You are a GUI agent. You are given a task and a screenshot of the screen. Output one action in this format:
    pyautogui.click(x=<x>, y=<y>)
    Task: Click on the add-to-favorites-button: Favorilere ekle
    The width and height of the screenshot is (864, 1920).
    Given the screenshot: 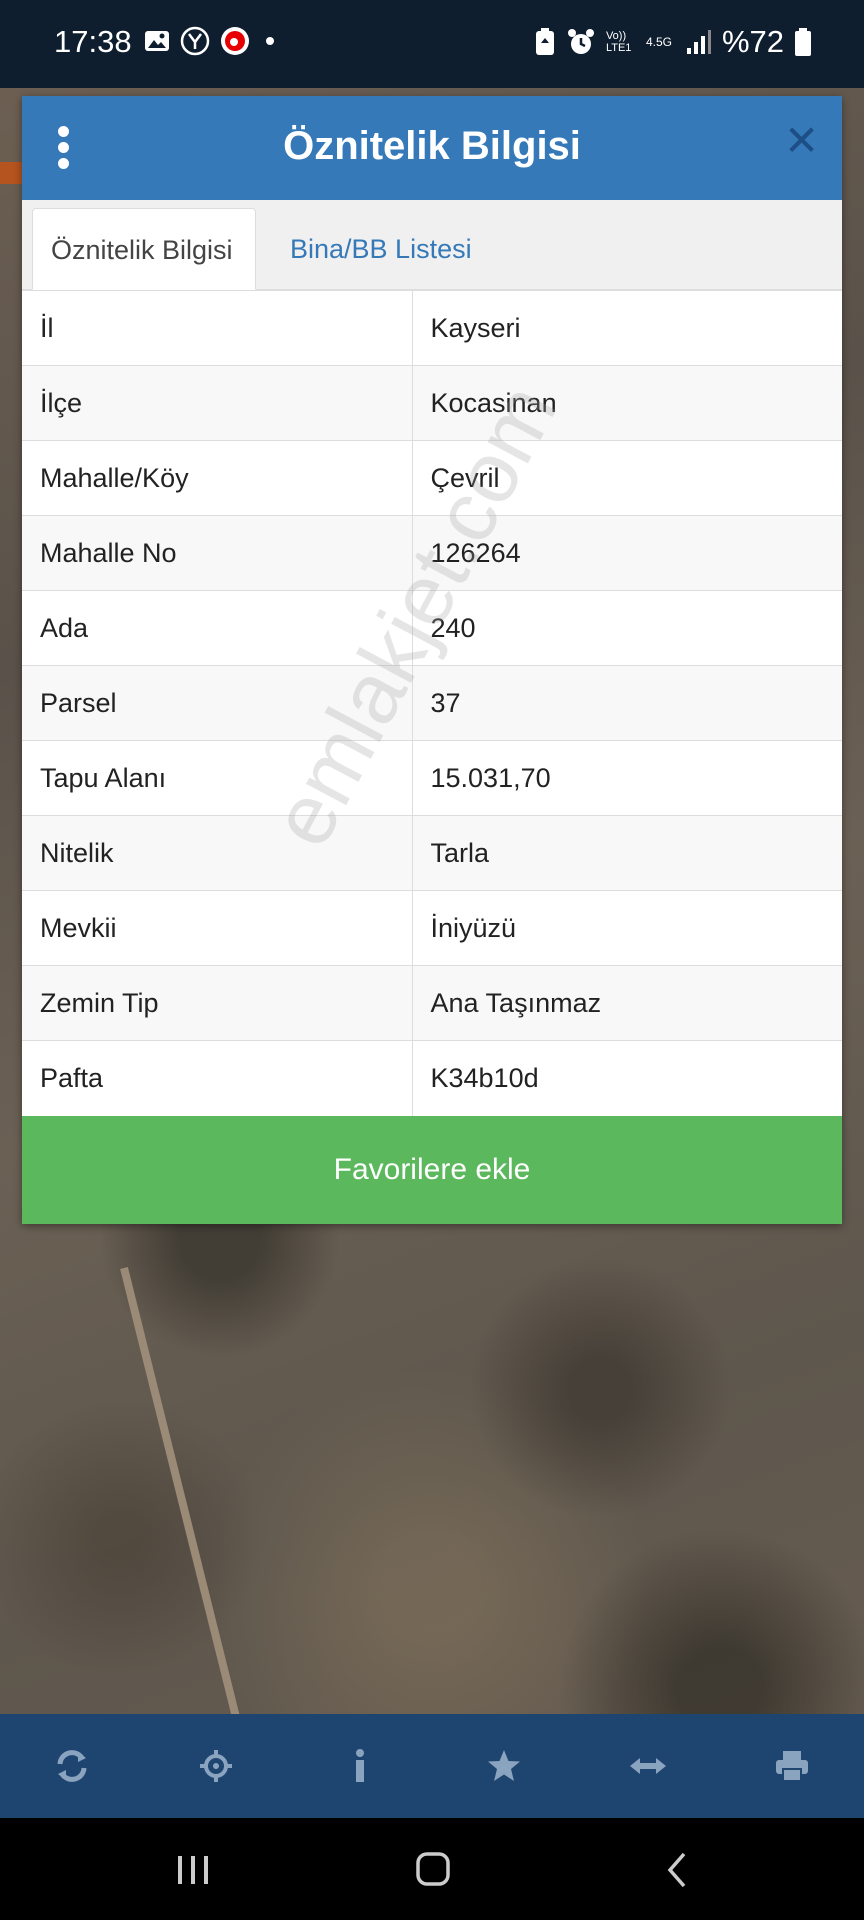 What is the action you would take?
    pyautogui.click(x=432, y=1170)
    